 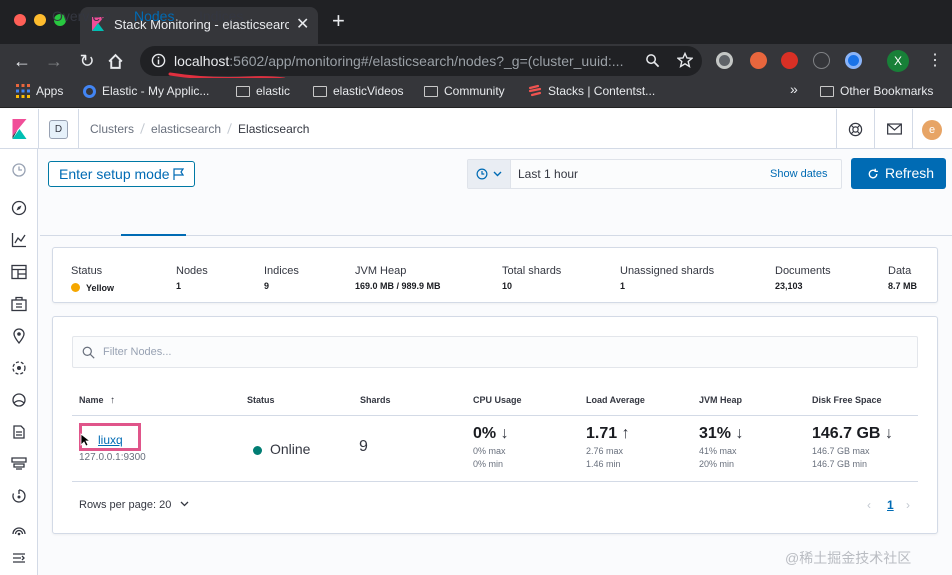 What do you see at coordinates (50, 91) in the screenshot?
I see `bookmark-label: Apps` at bounding box center [50, 91].